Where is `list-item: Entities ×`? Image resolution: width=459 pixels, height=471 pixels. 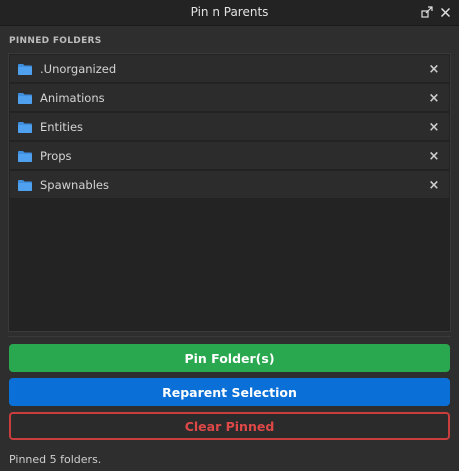
list-item: Entities × is located at coordinates (229, 127).